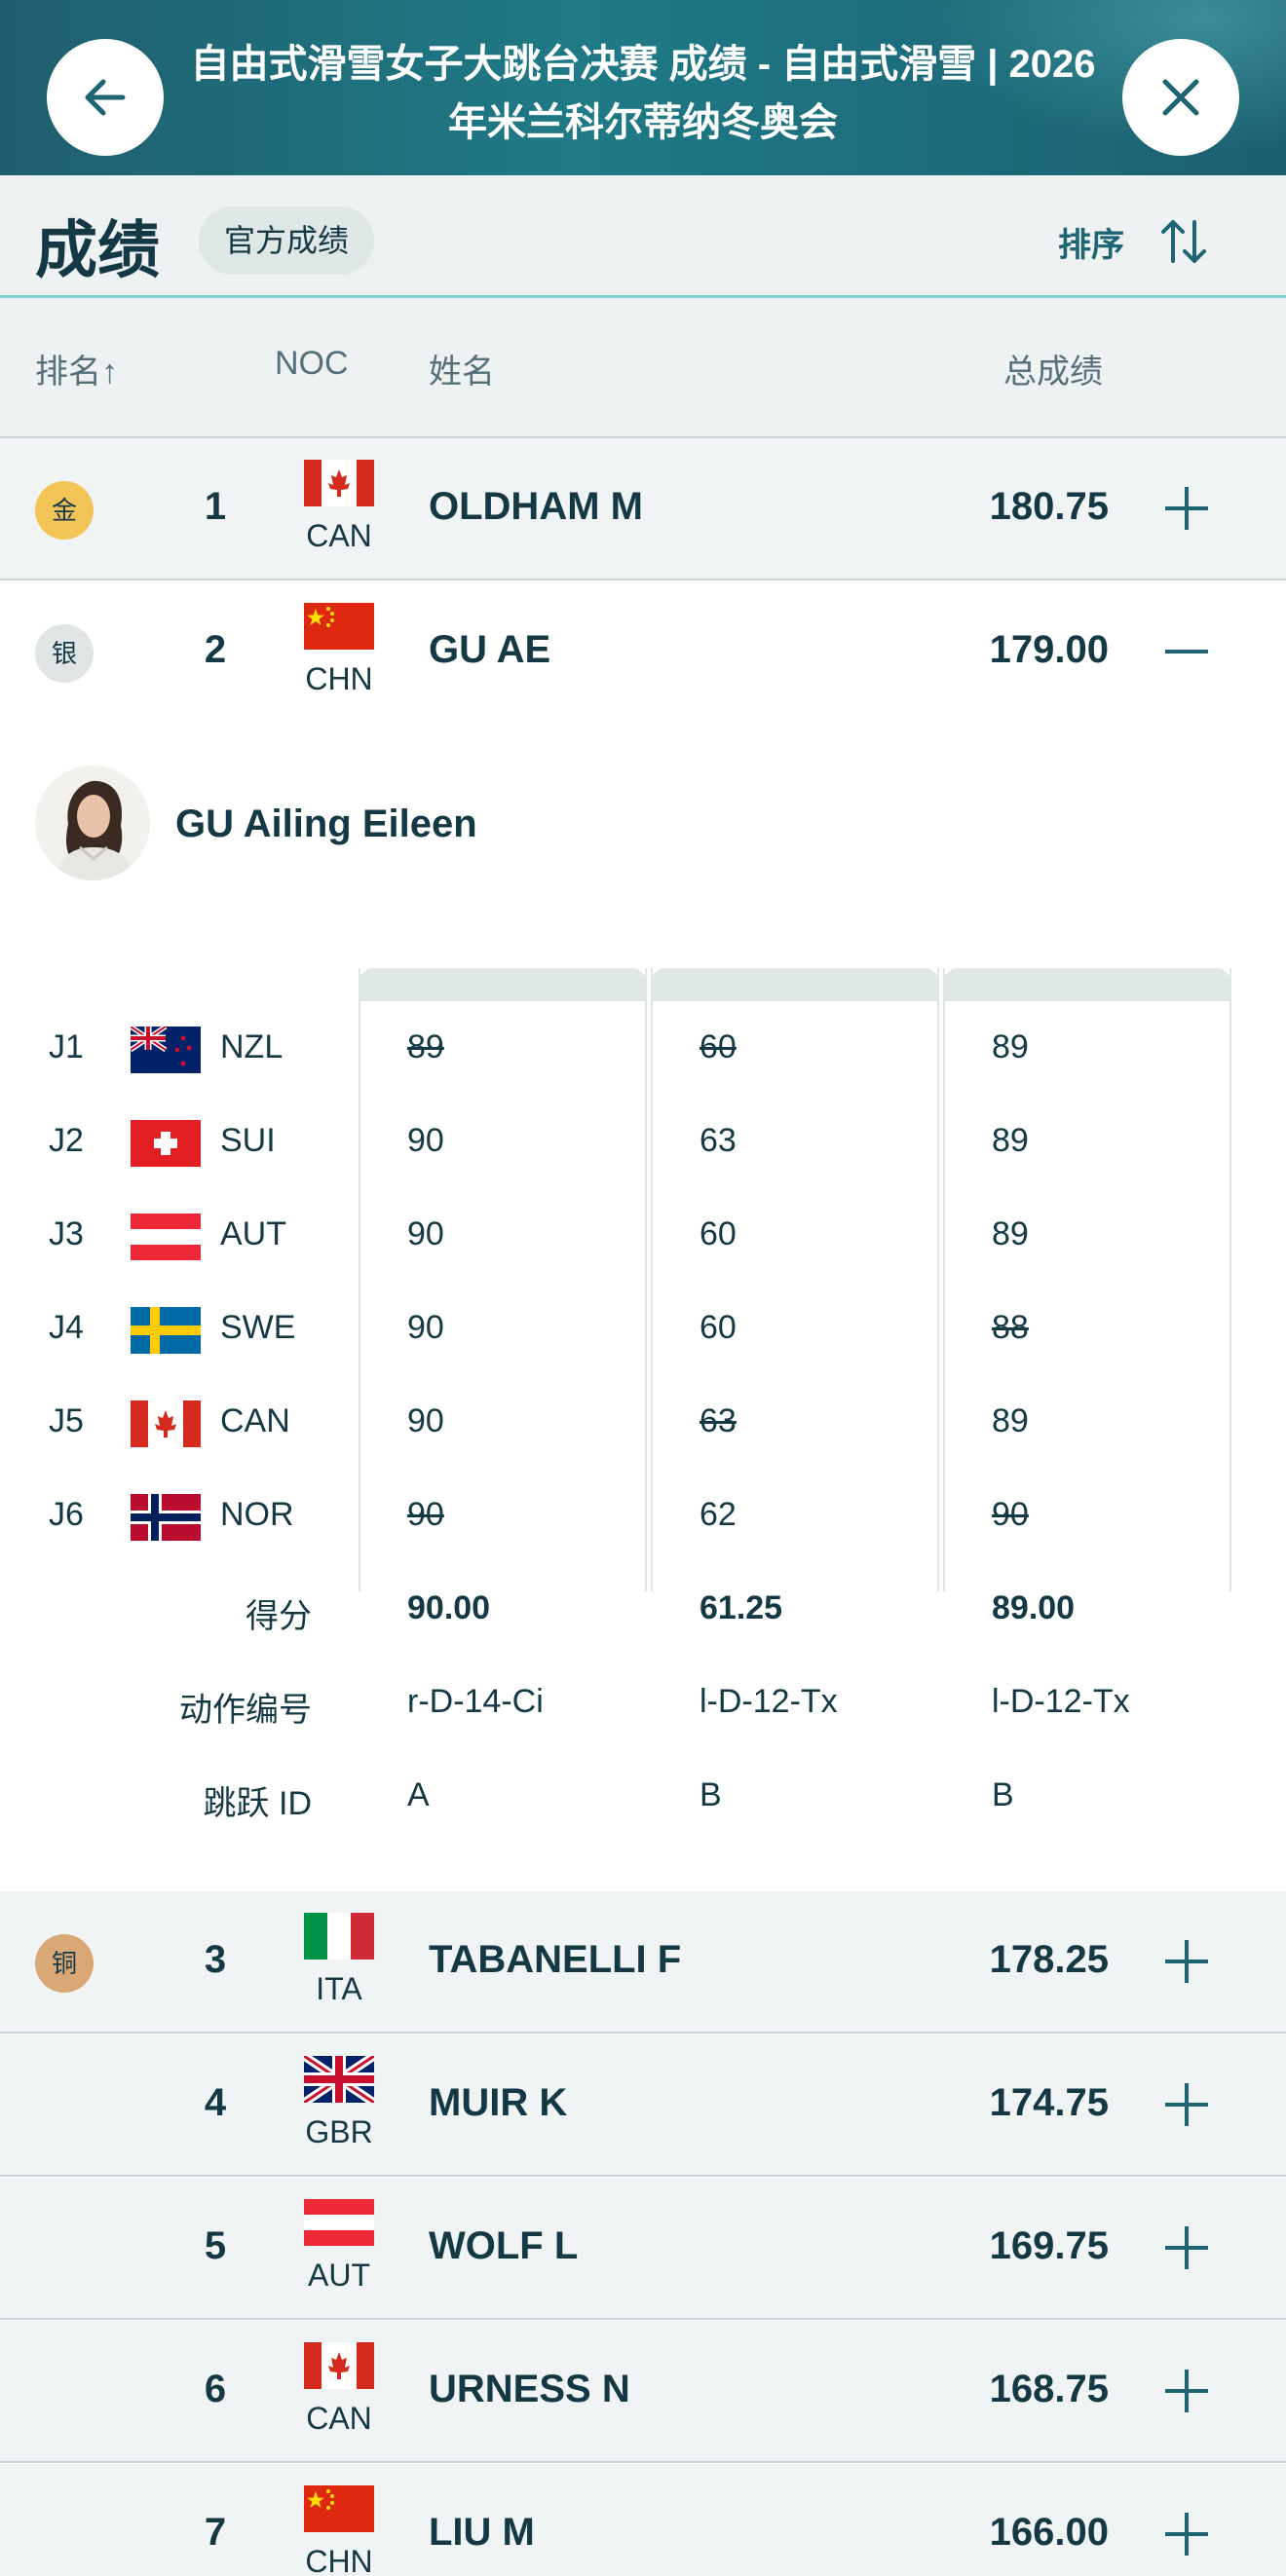 This screenshot has width=1286, height=2576. What do you see at coordinates (215, 2532) in the screenshot?
I see `rank: 7` at bounding box center [215, 2532].